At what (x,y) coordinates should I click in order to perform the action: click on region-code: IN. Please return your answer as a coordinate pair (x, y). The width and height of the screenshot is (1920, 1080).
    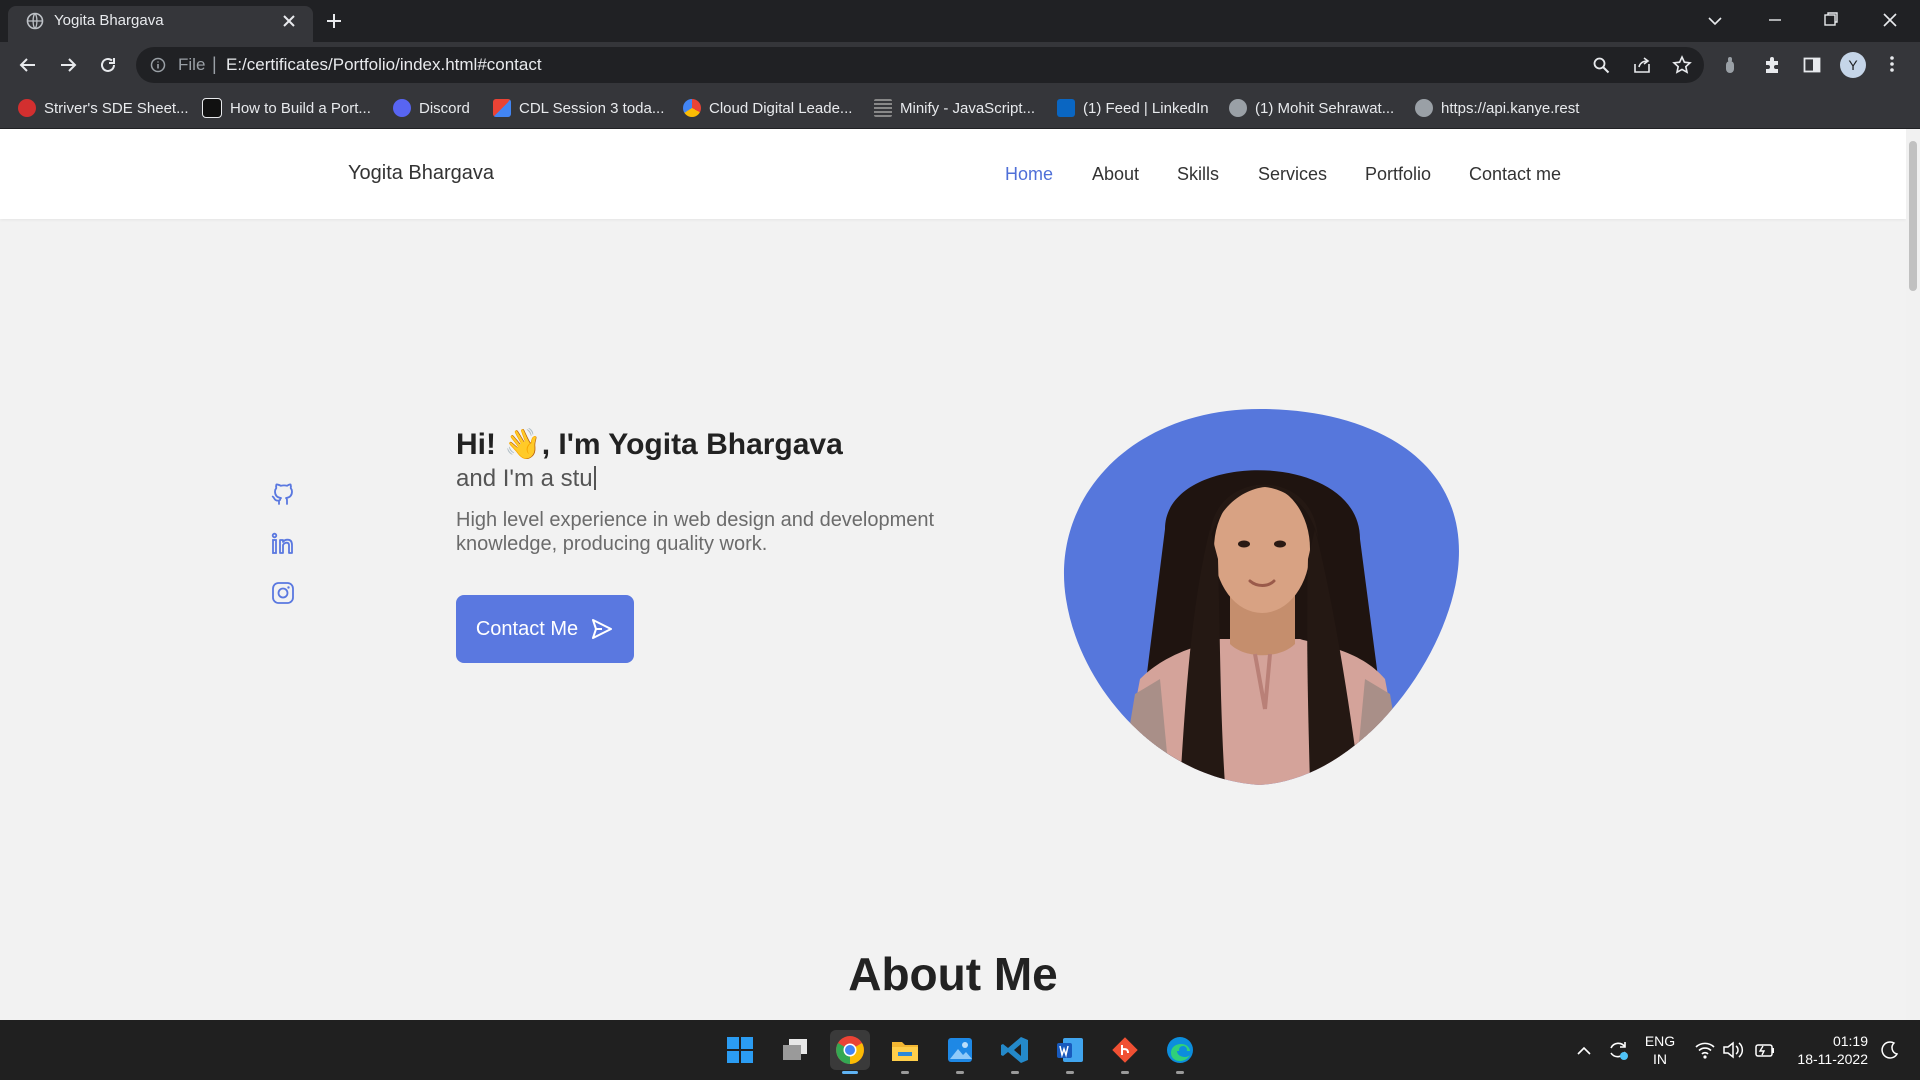
    Looking at the image, I should click on (1660, 1059).